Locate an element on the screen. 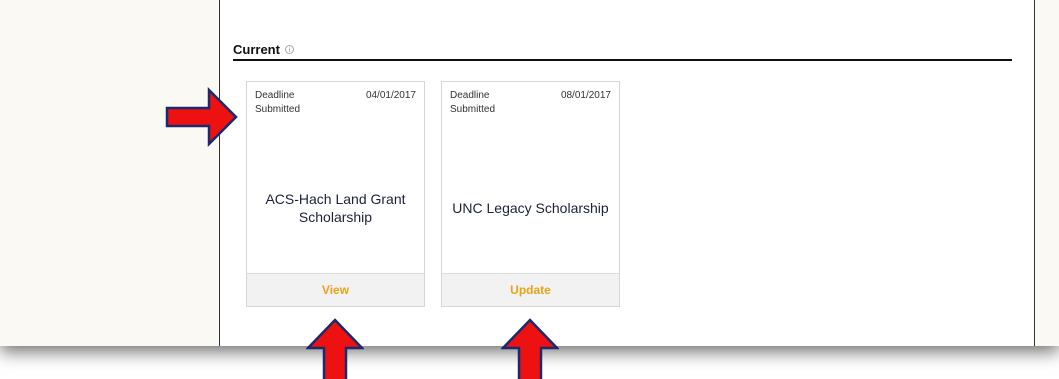 The width and height of the screenshot is (1059, 379). card-deadline-row: Deadline 04/01/2017 is located at coordinates (335, 95).